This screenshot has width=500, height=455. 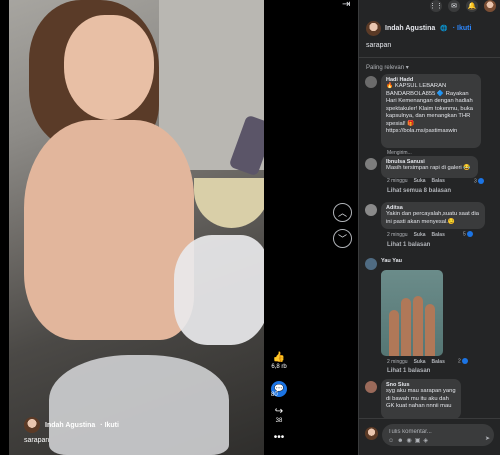 I want to click on more-button: •••, so click(x=279, y=437).